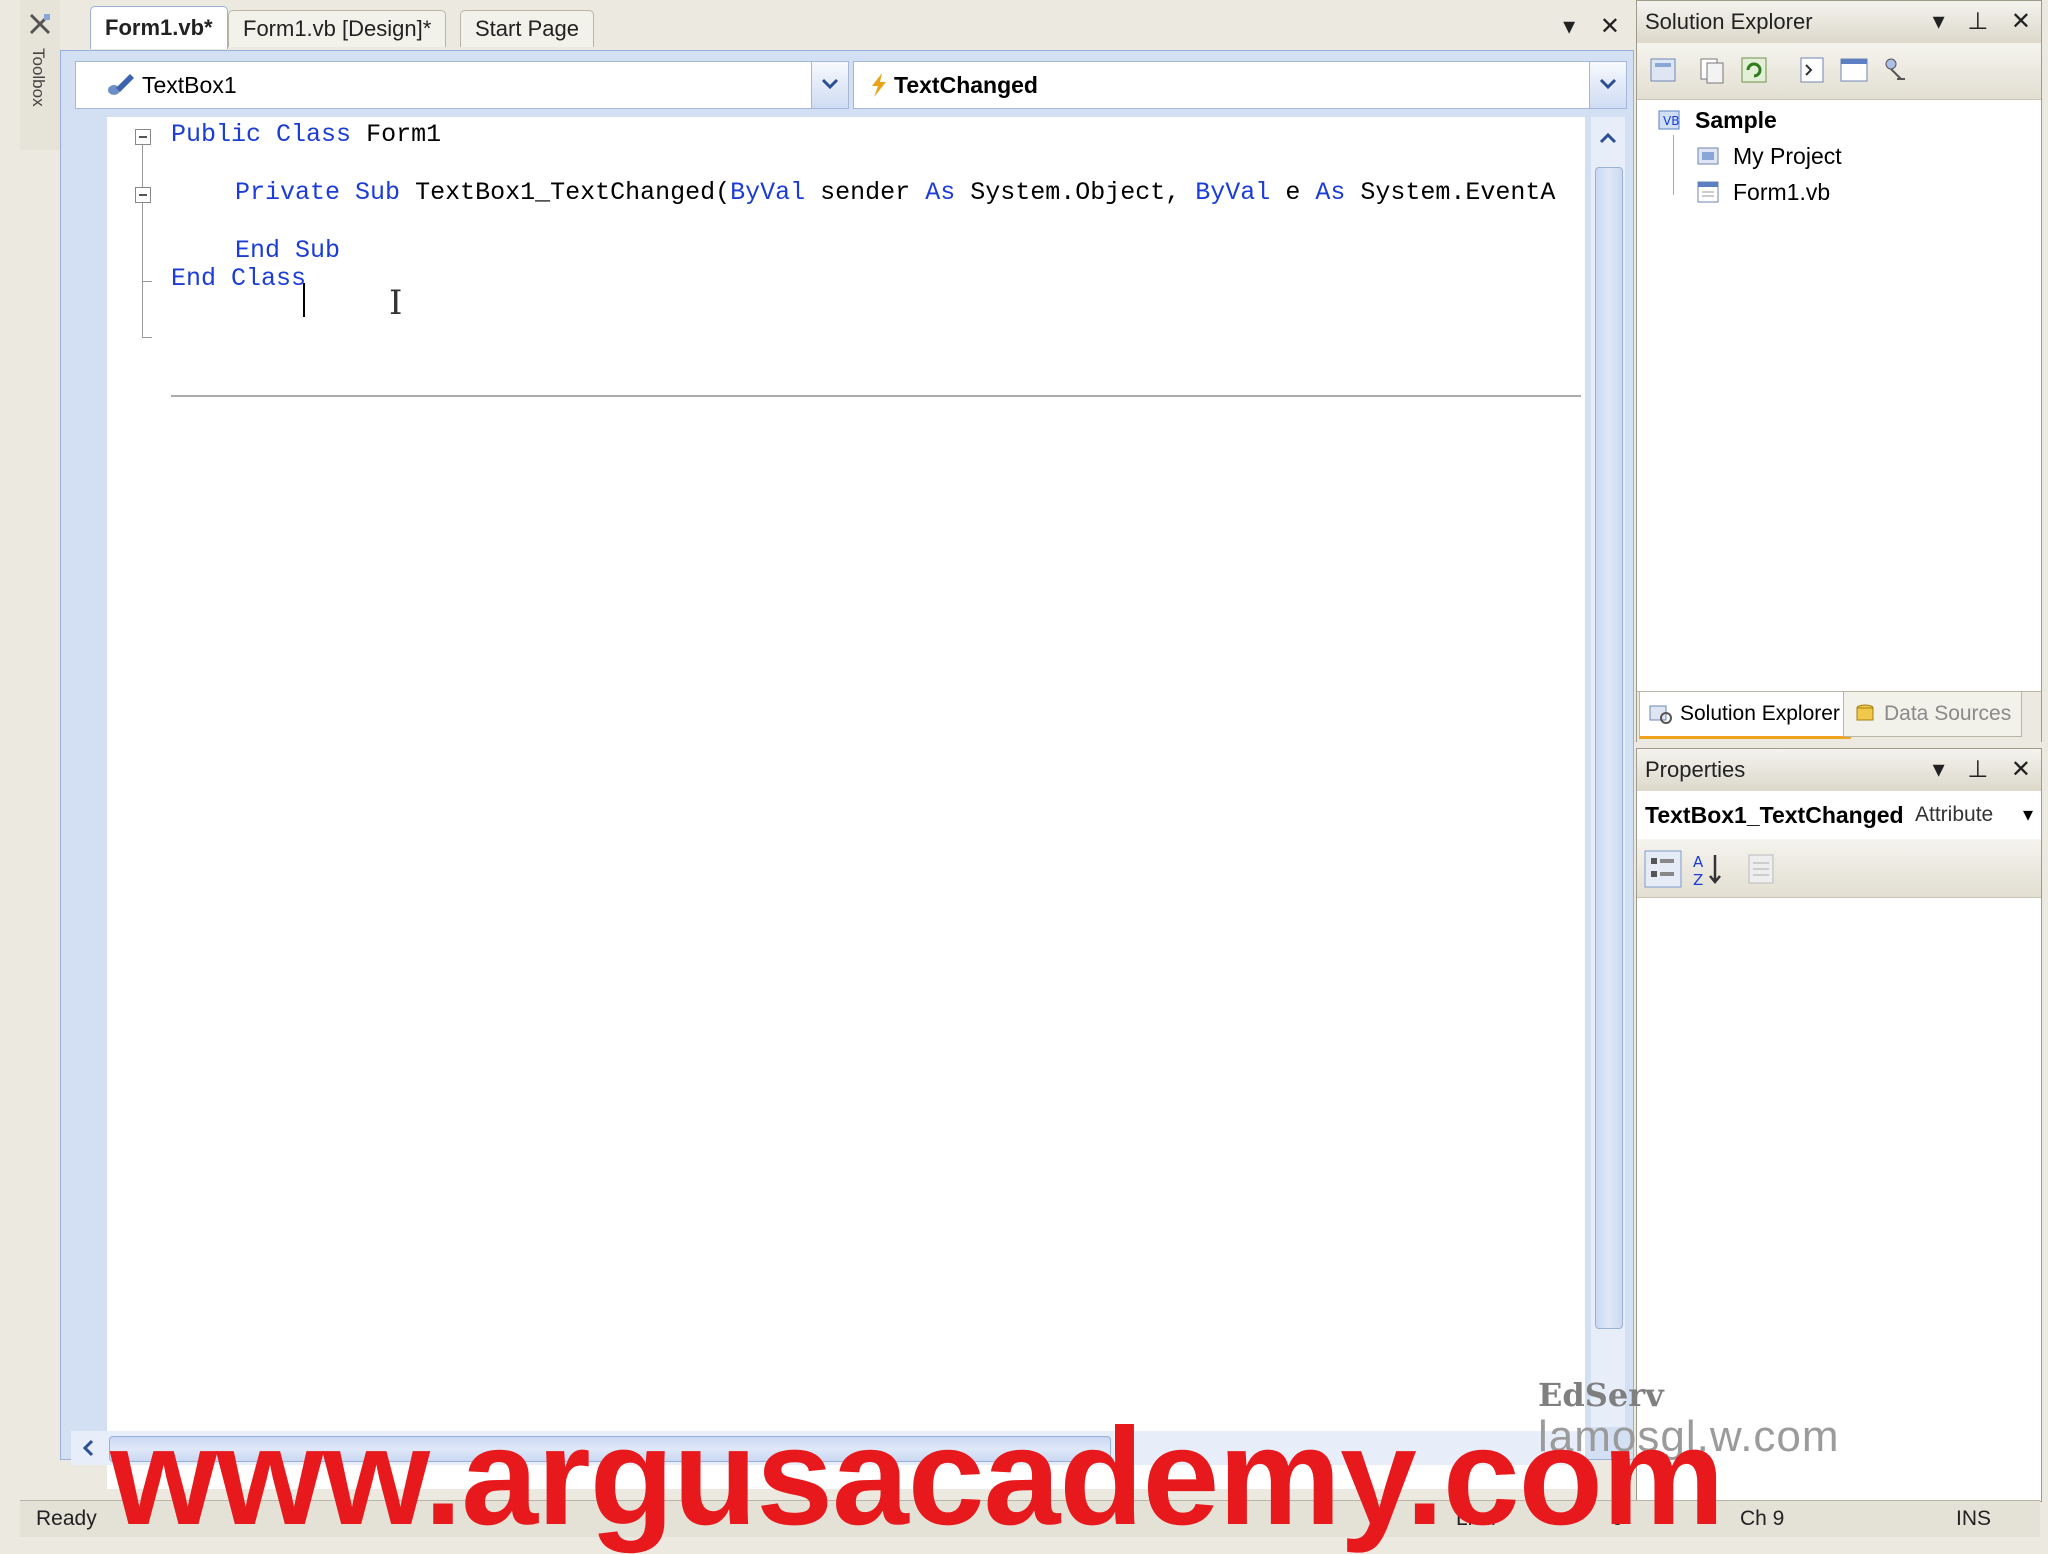 The height and width of the screenshot is (1554, 2048). Describe the element at coordinates (1865, 712) in the screenshot. I see `data-sources-icon` at that location.